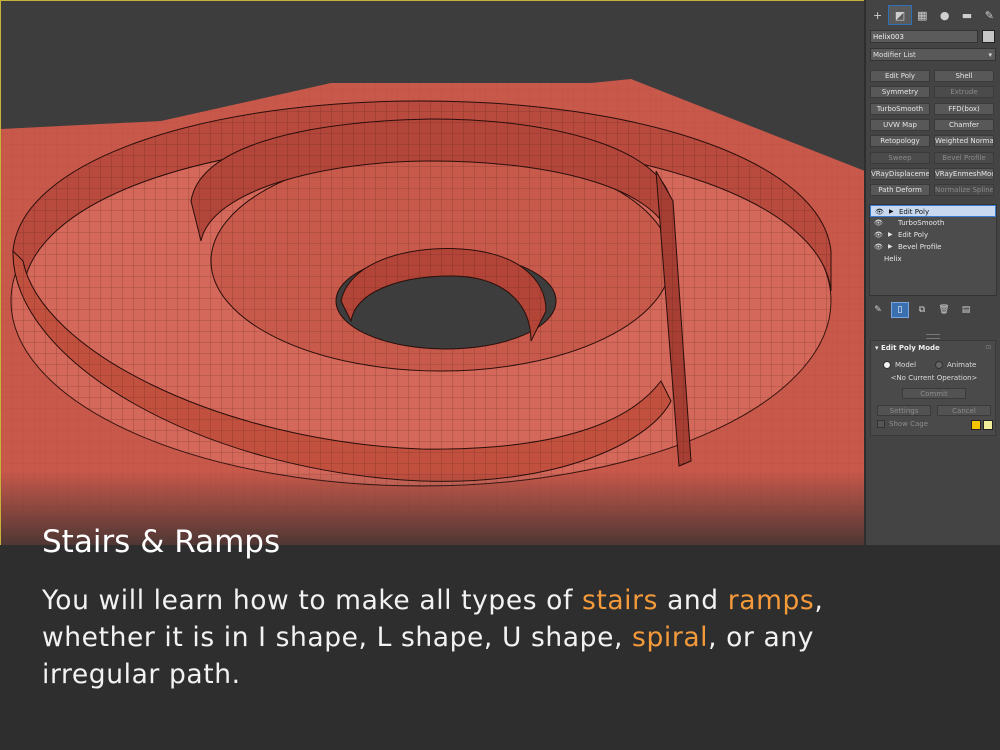  What do you see at coordinates (693, 600) in the screenshot?
I see `caption-text: and` at bounding box center [693, 600].